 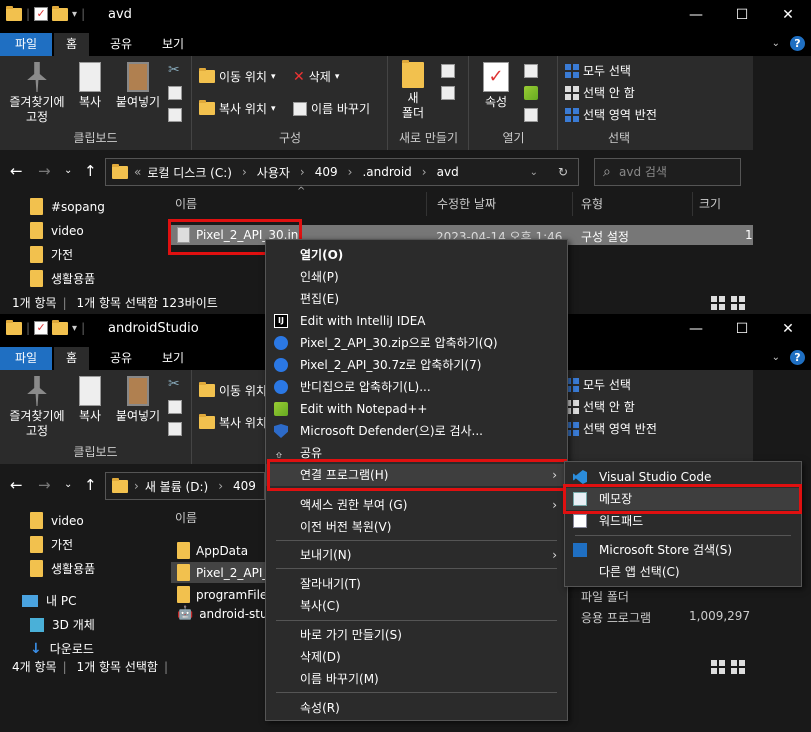 I want to click on submenu-item-vscode: Visual Studio Code, so click(x=683, y=477).